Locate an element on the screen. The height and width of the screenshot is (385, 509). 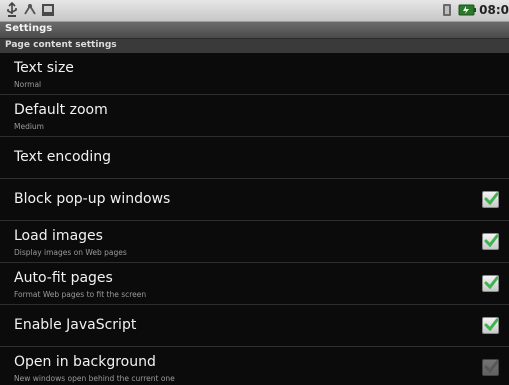
javascript-checkbox is located at coordinates (490, 325).